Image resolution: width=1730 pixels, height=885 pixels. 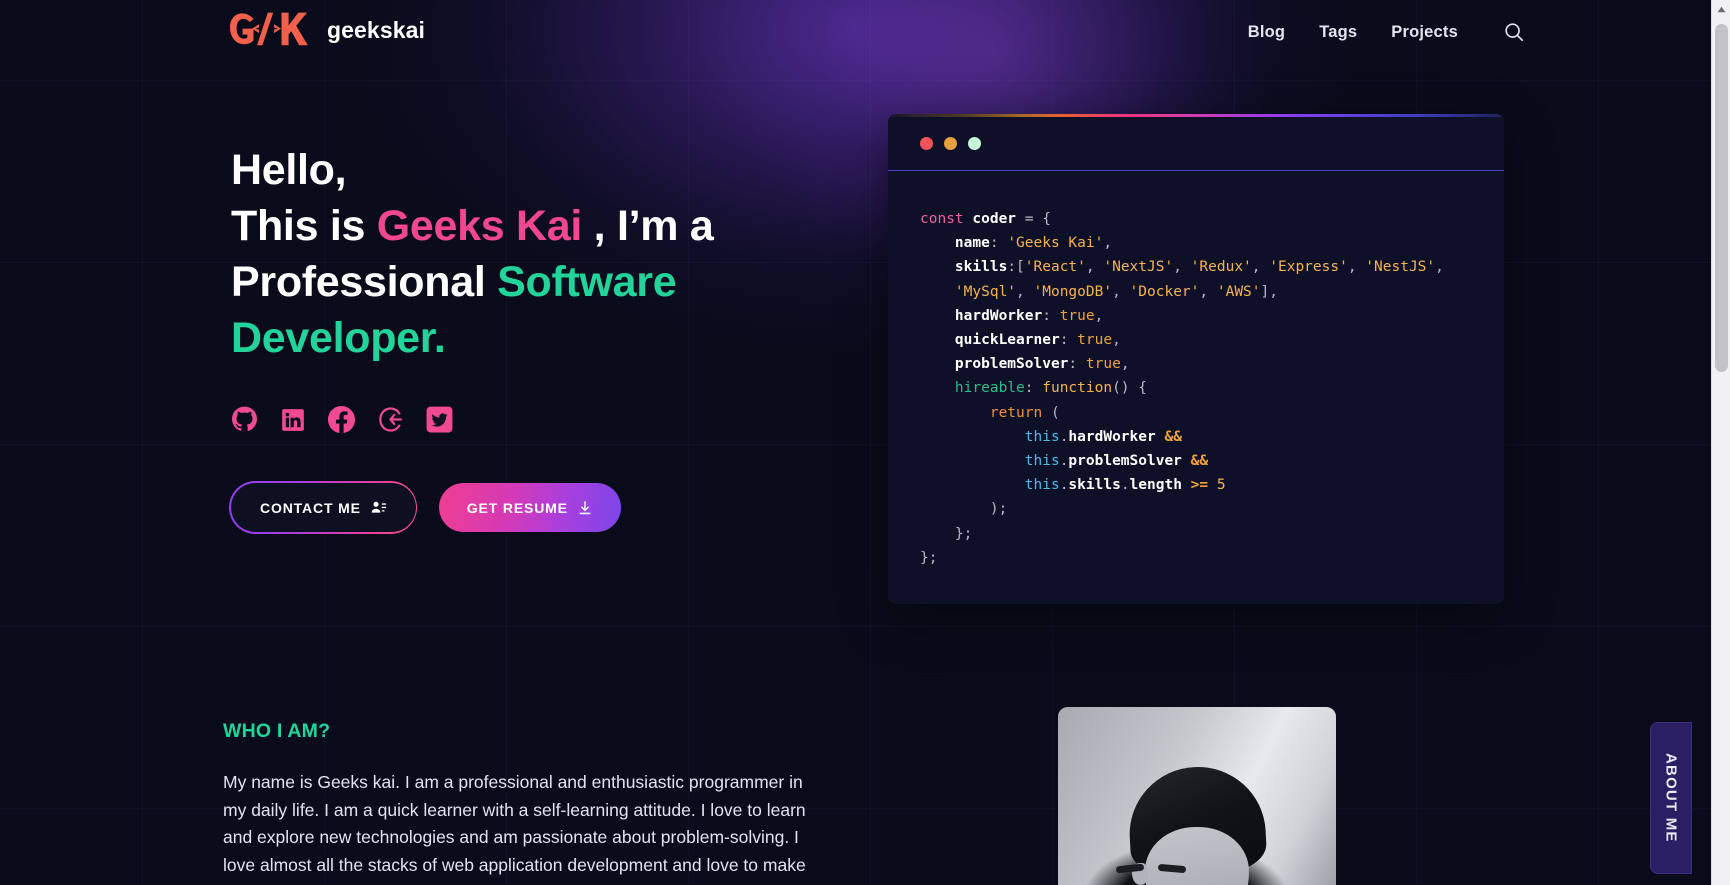 I want to click on twitter-icon, so click(x=439, y=419).